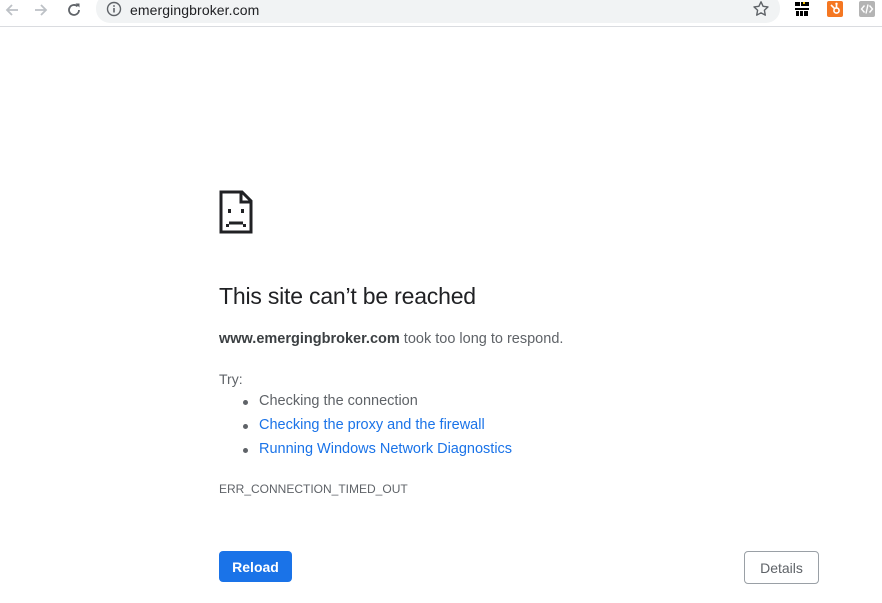 The height and width of the screenshot is (603, 882). I want to click on suggestion-item: Running Windows Network Diagnostics, so click(377, 453).